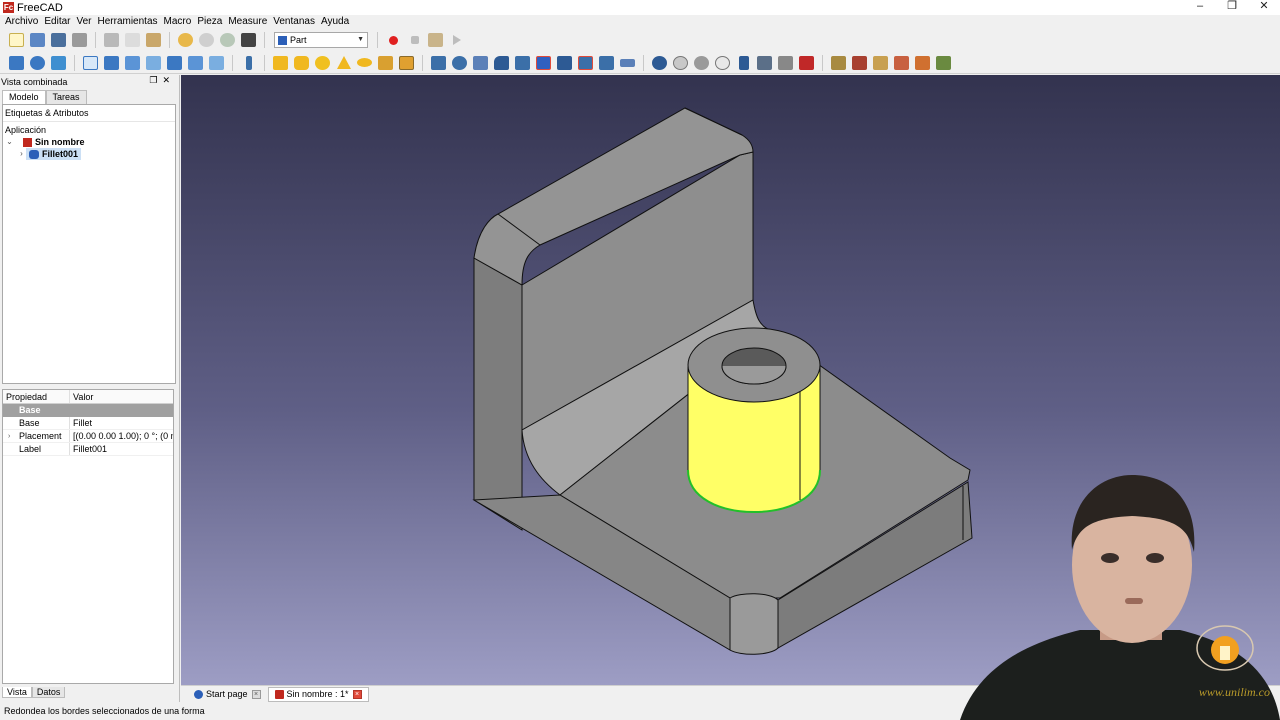 Image resolution: width=1280 pixels, height=720 pixels. What do you see at coordinates (248, 40) in the screenshot?
I see `whats-this-button` at bounding box center [248, 40].